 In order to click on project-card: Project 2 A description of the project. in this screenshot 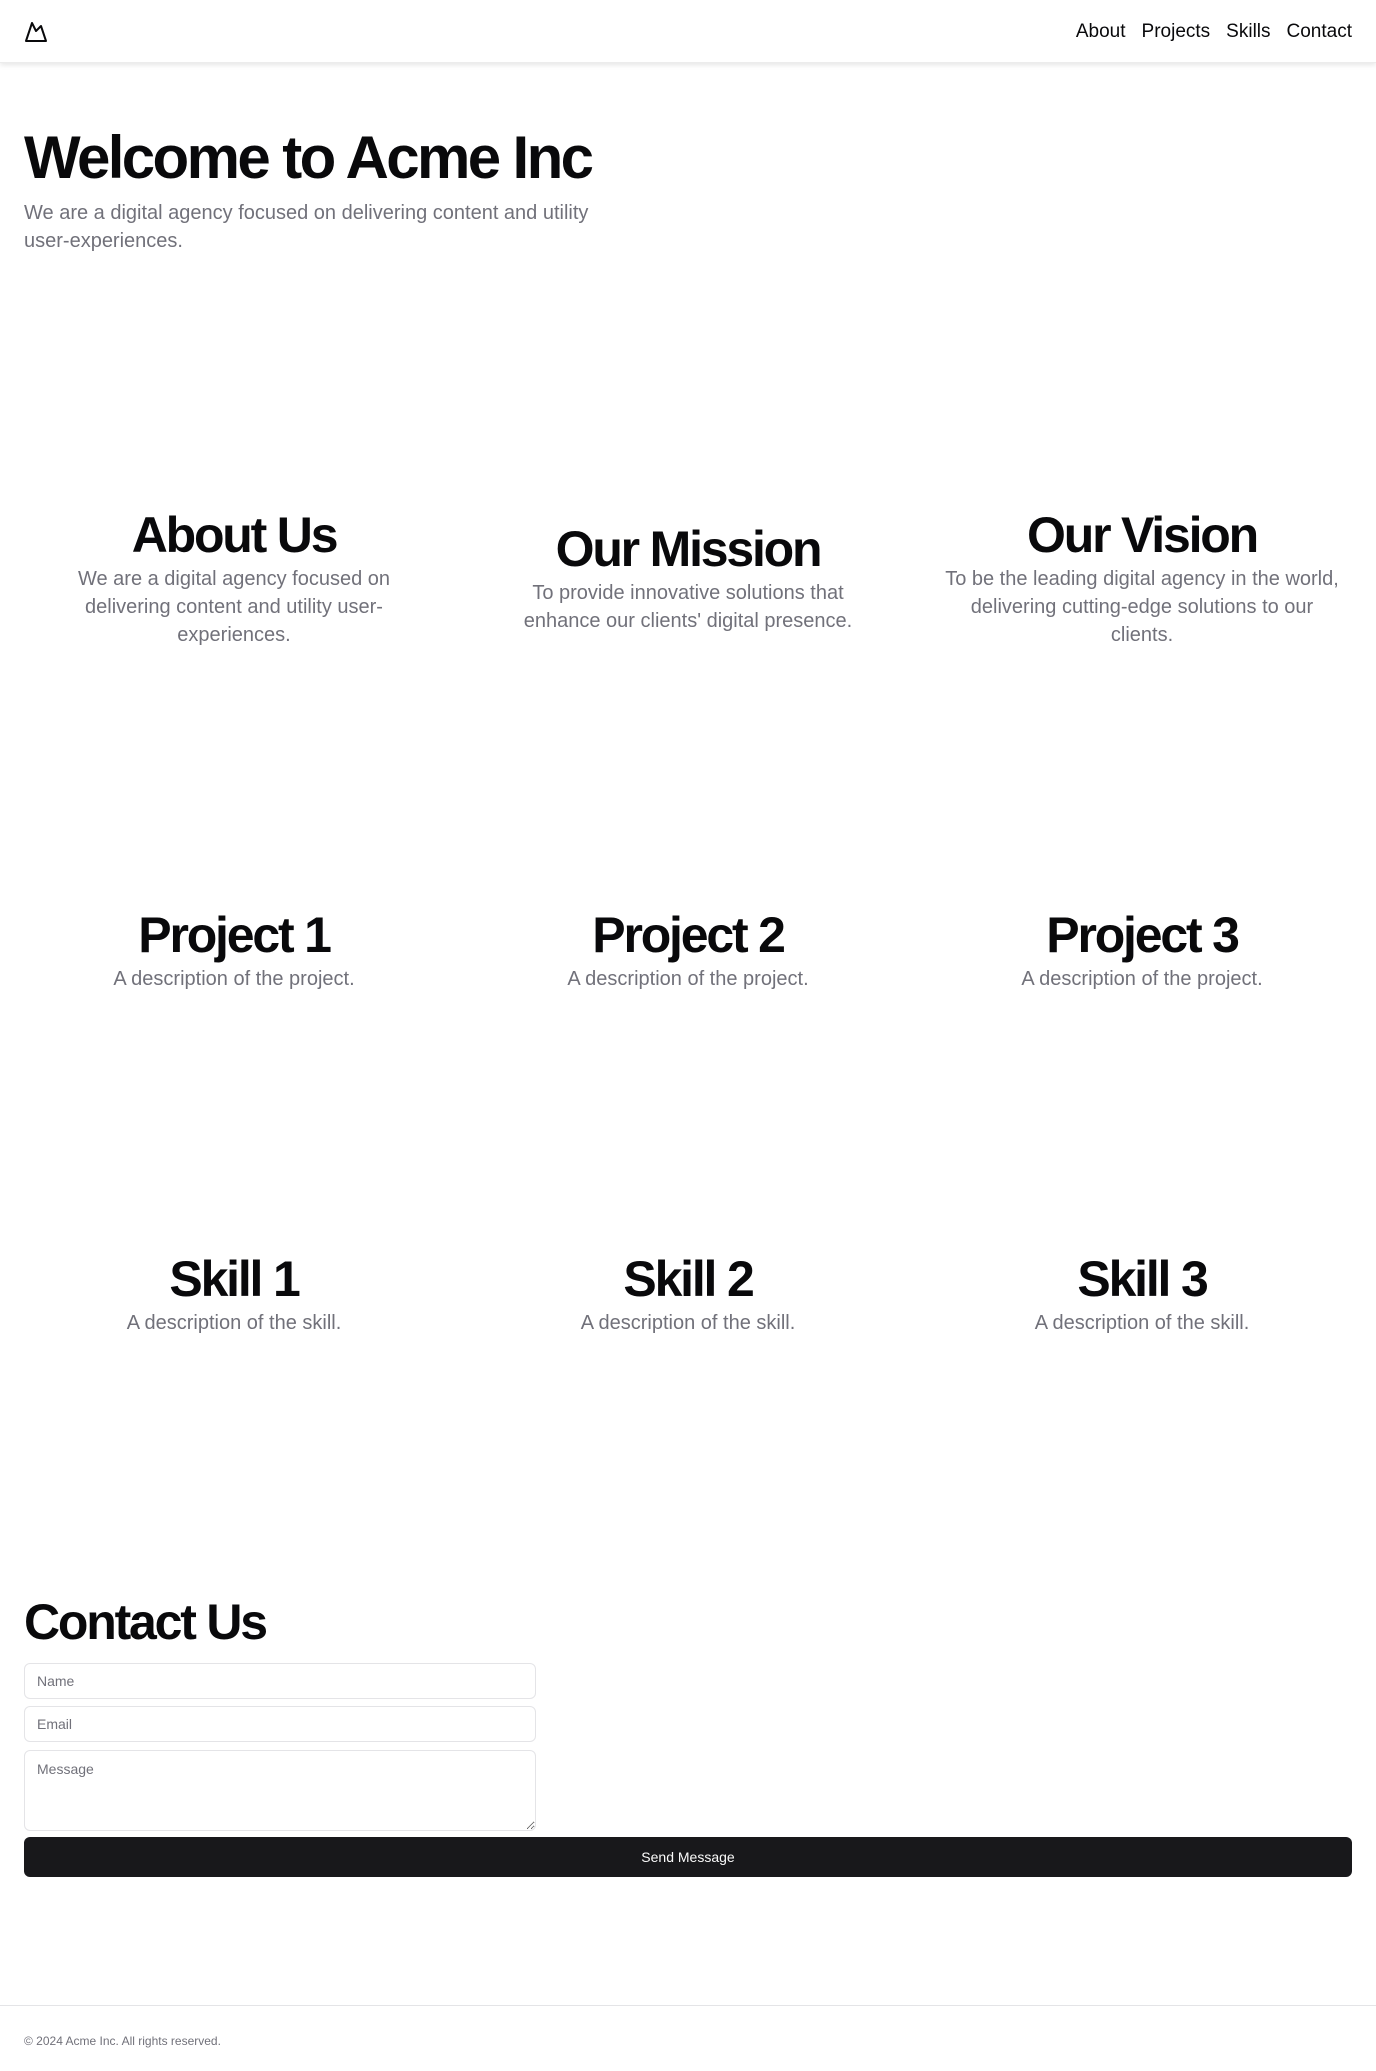, I will do `click(688, 949)`.